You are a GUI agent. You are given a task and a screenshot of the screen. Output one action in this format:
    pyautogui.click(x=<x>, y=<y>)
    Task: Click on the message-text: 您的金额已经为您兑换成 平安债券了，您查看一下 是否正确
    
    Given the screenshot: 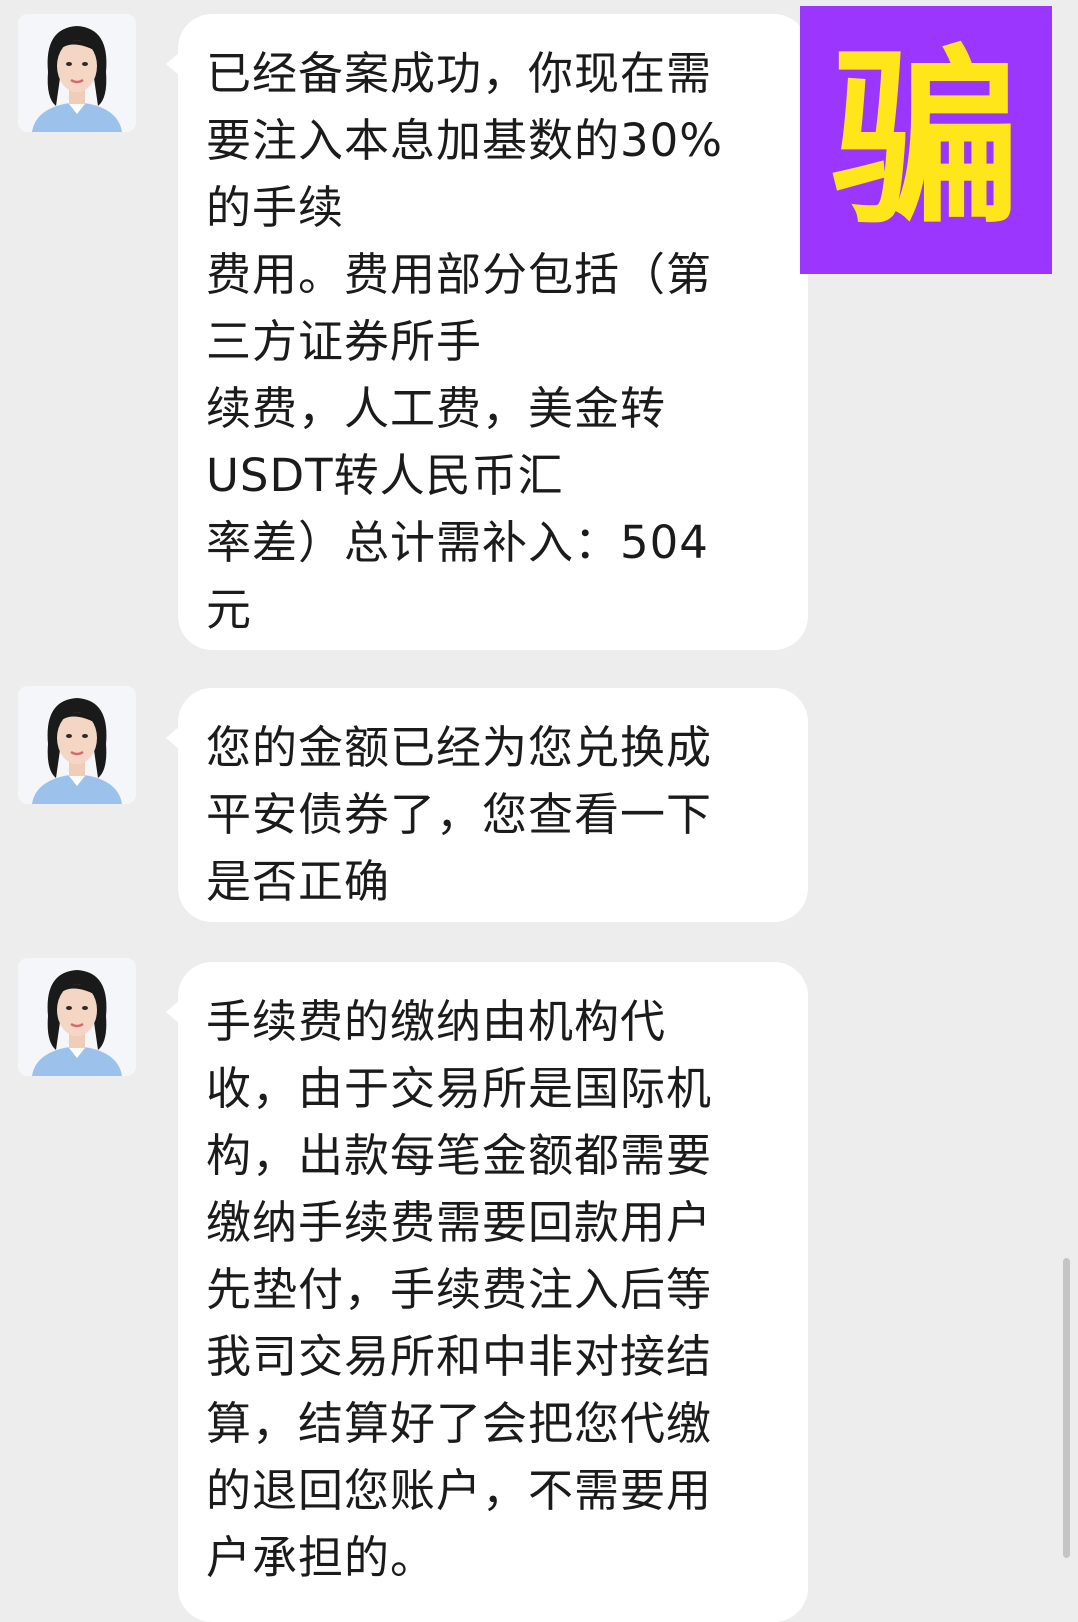 What is the action you would take?
    pyautogui.click(x=459, y=814)
    